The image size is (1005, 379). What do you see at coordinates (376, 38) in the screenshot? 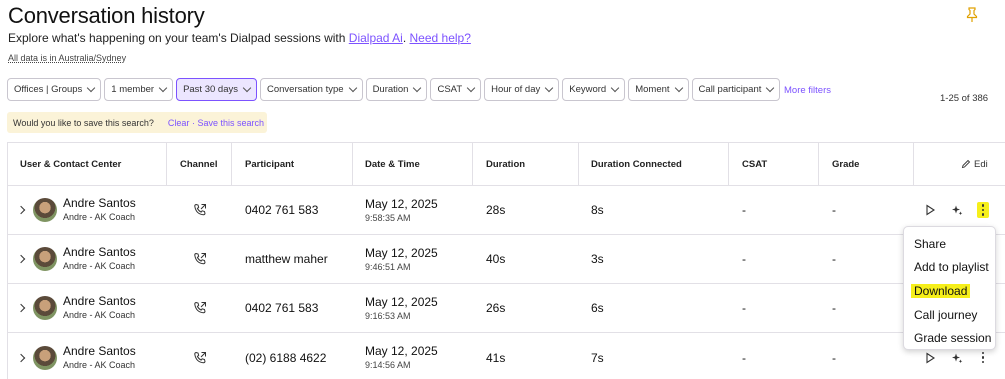
I see `dialpad-ai-link: Dialpad Ai` at bounding box center [376, 38].